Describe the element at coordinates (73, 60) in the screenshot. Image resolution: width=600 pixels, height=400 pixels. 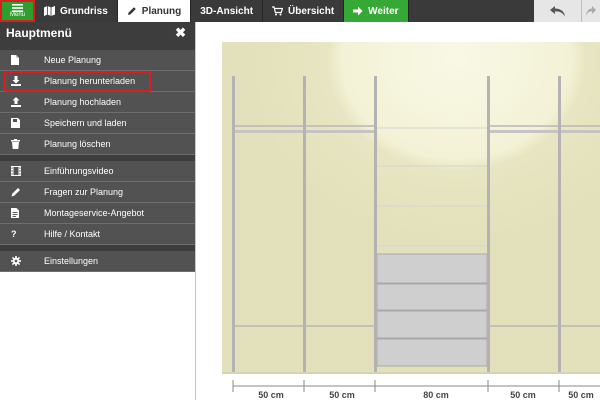
I see `menu-item-label: Neue Planung` at that location.